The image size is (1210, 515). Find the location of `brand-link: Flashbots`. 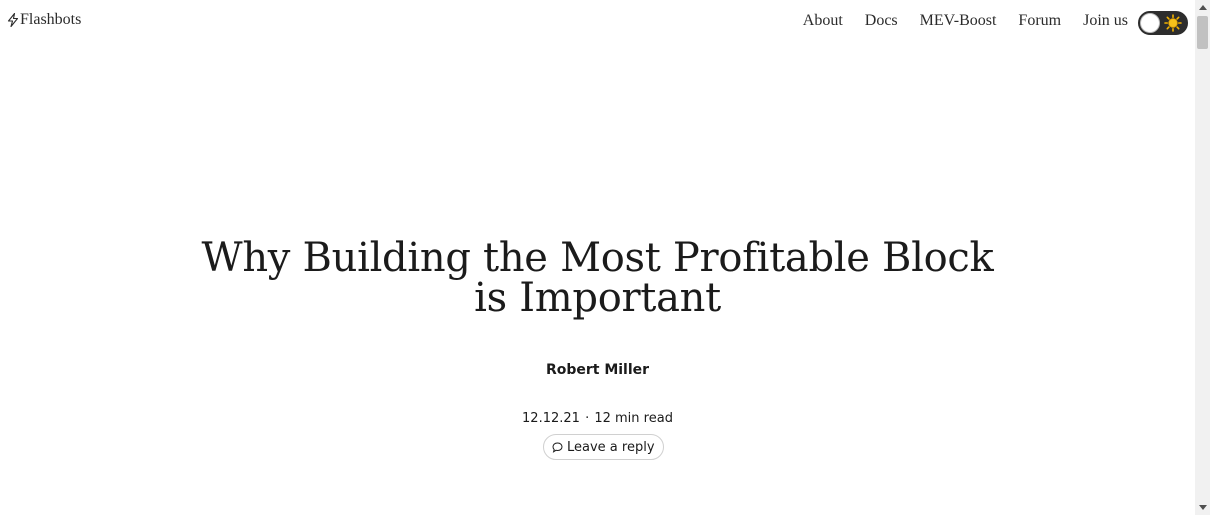

brand-link: Flashbots is located at coordinates (44, 20).